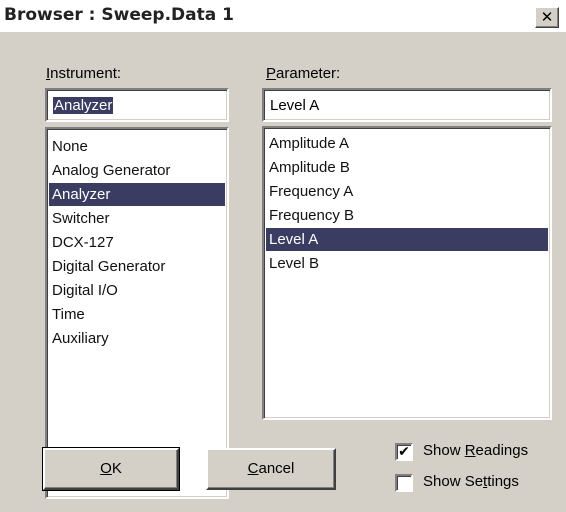  Describe the element at coordinates (407, 143) in the screenshot. I see `list-item: Amplitude A` at that location.